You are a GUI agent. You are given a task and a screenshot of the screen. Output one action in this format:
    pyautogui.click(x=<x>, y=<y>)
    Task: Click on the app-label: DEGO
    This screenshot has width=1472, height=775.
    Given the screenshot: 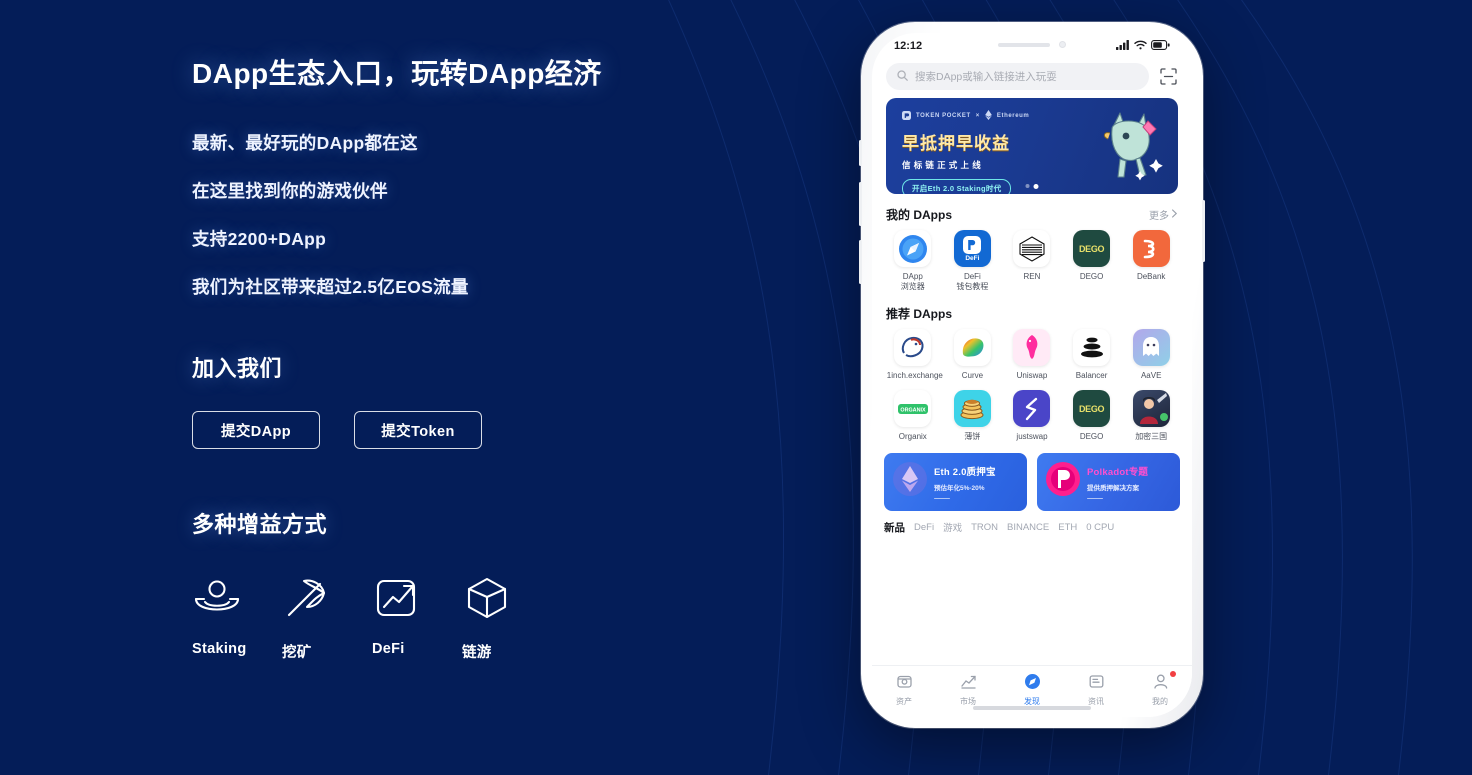 What is the action you would take?
    pyautogui.click(x=1091, y=437)
    